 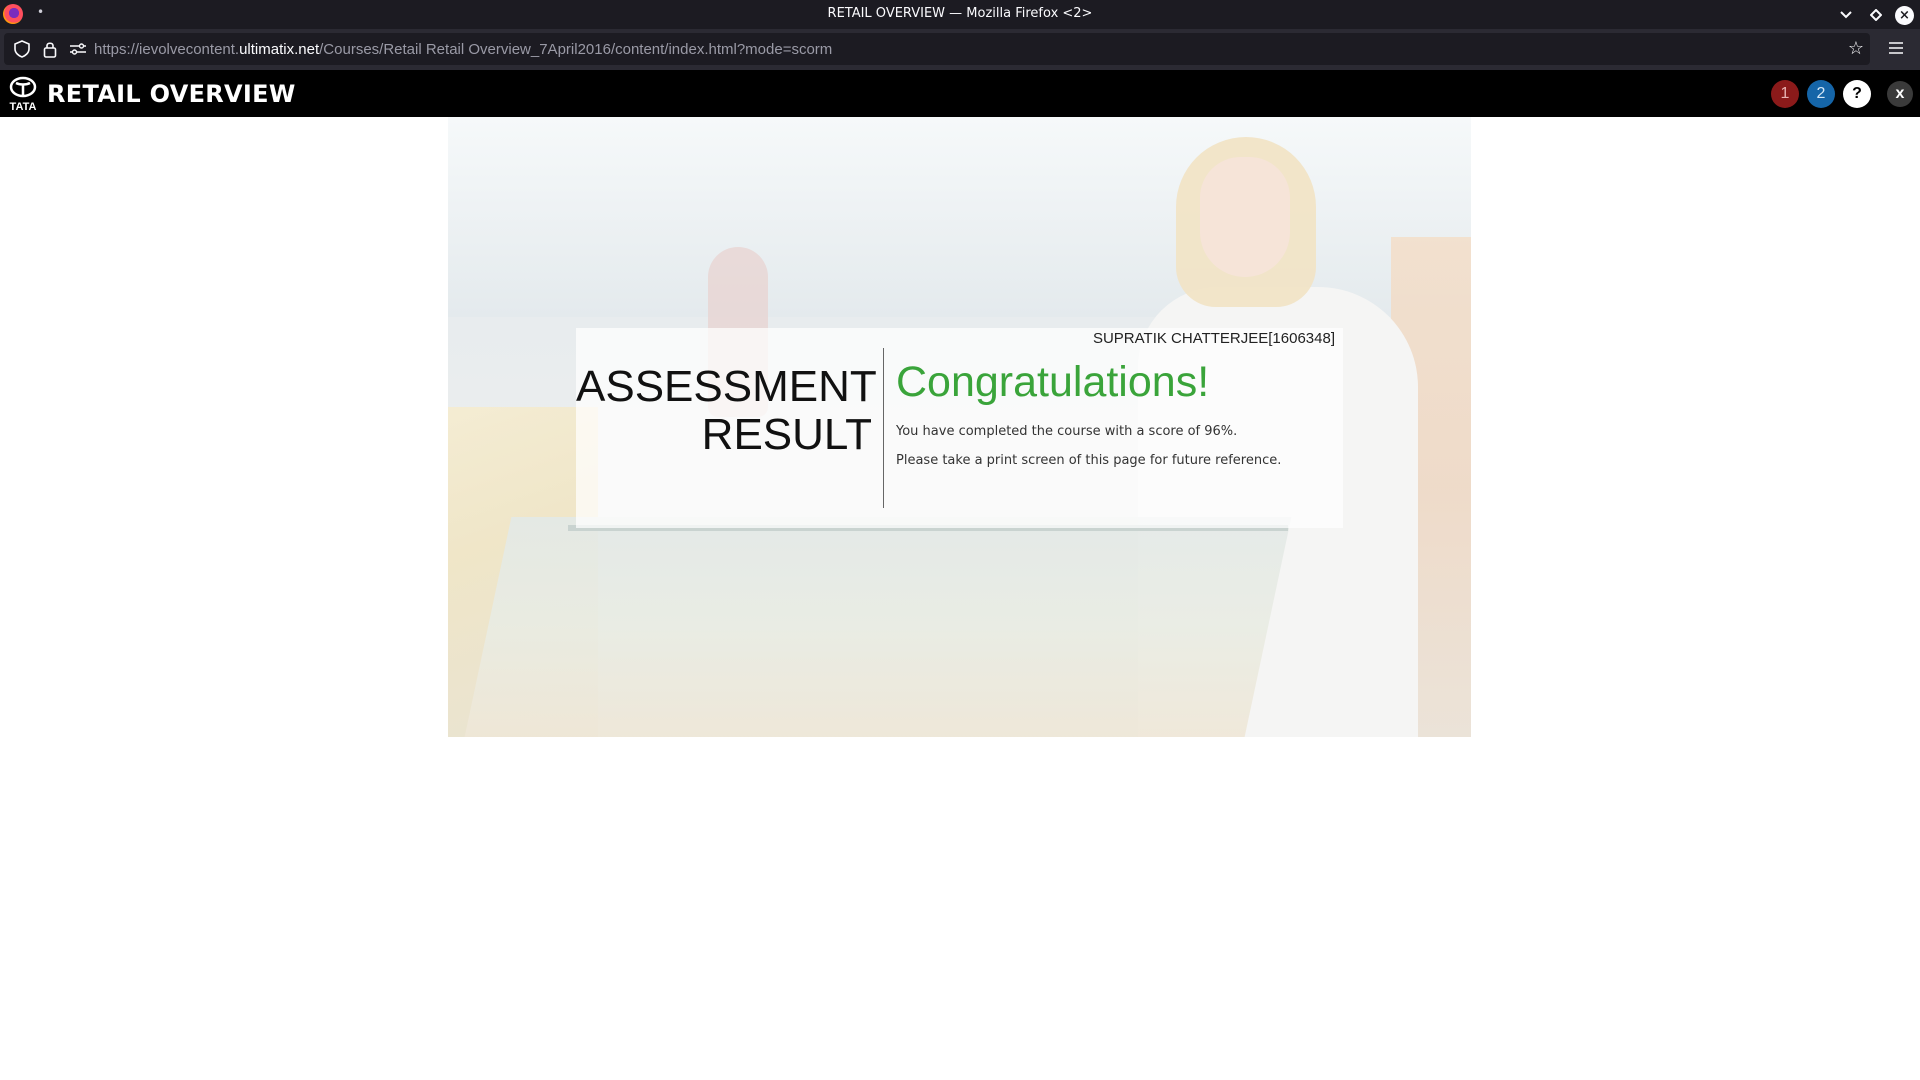 What do you see at coordinates (22, 49) in the screenshot?
I see `shield-icon` at bounding box center [22, 49].